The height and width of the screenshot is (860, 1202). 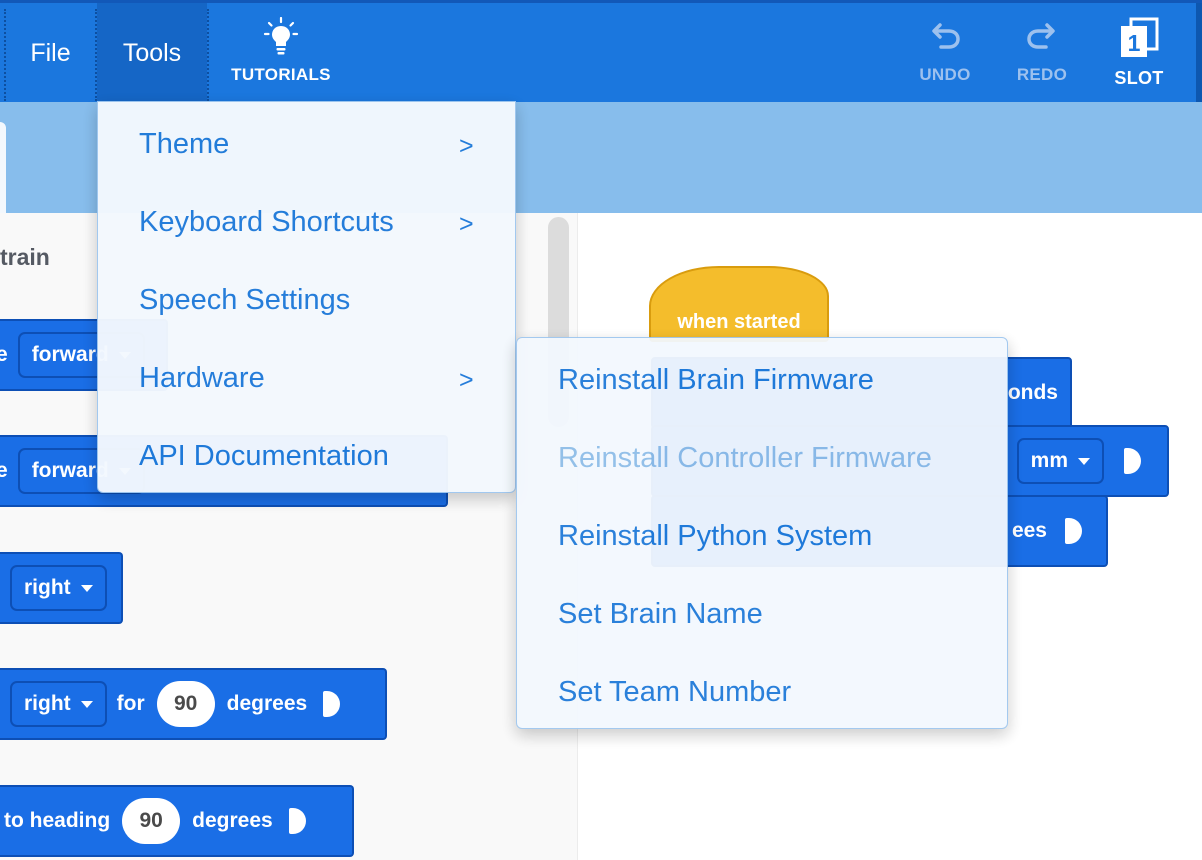 I want to click on file-menu: File, so click(x=50, y=53).